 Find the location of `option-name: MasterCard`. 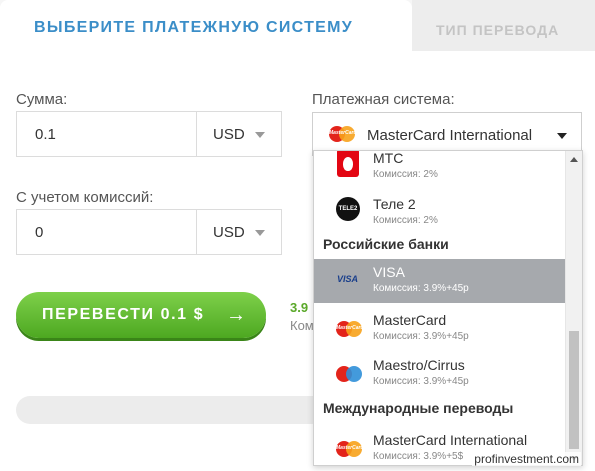

option-name: MasterCard is located at coordinates (410, 320).